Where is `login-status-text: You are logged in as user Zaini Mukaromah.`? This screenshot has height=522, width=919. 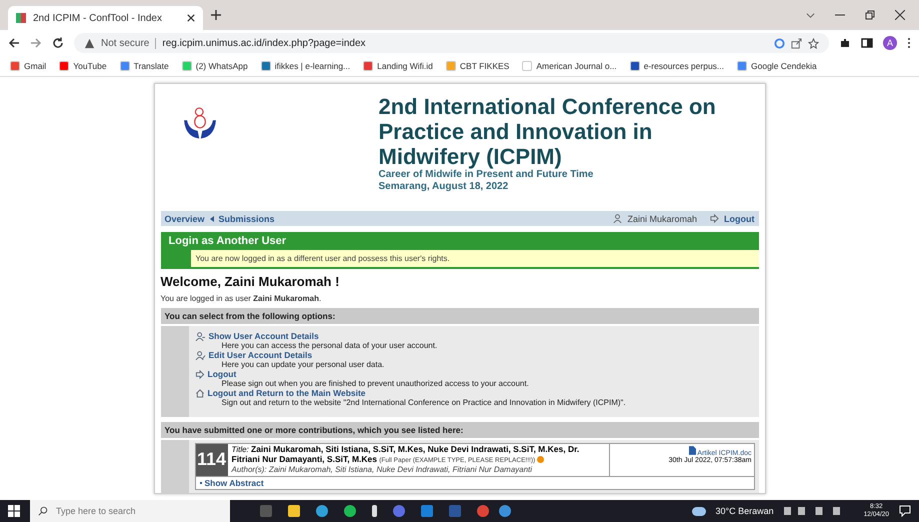 login-status-text: You are logged in as user Zaini Mukaromah. is located at coordinates (241, 298).